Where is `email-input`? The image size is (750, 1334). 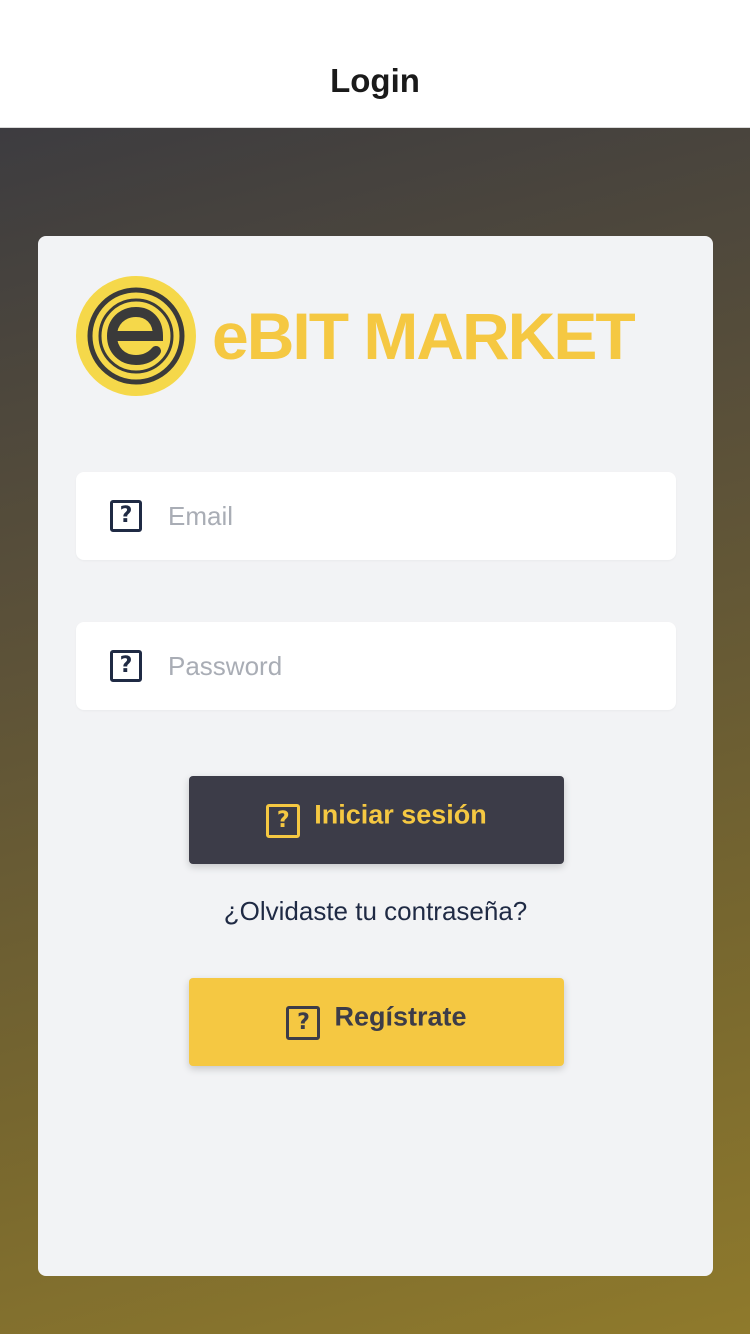 email-input is located at coordinates (413, 516).